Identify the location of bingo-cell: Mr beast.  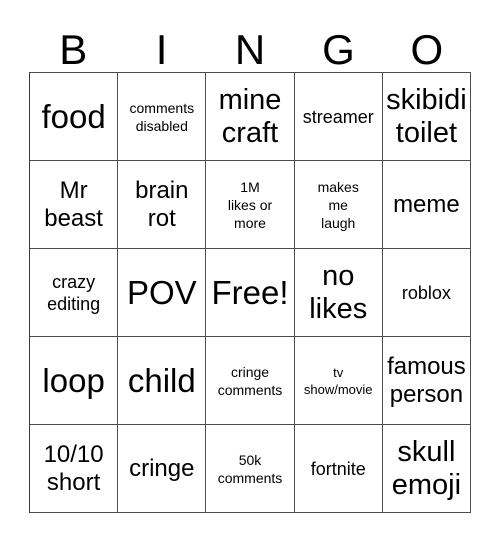
(74, 204).